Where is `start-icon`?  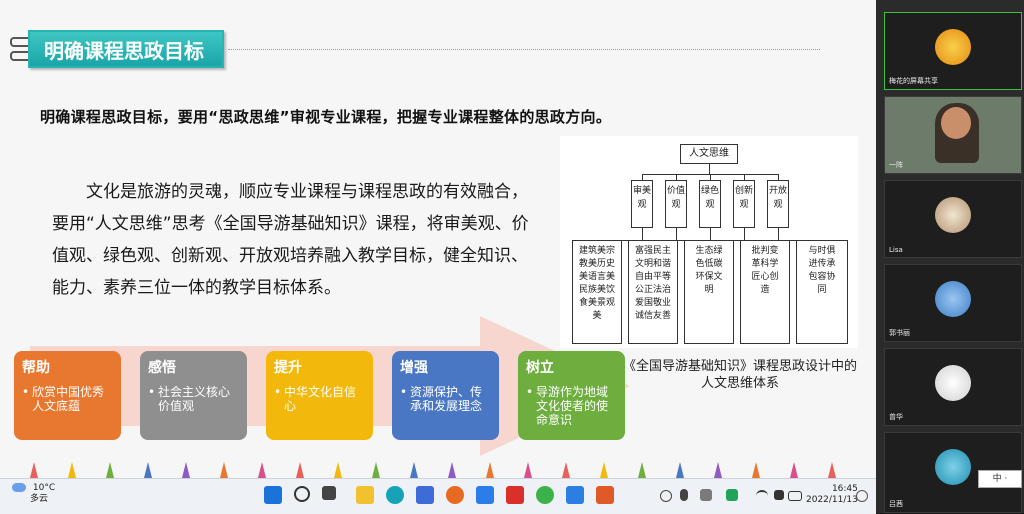
start-icon is located at coordinates (273, 495).